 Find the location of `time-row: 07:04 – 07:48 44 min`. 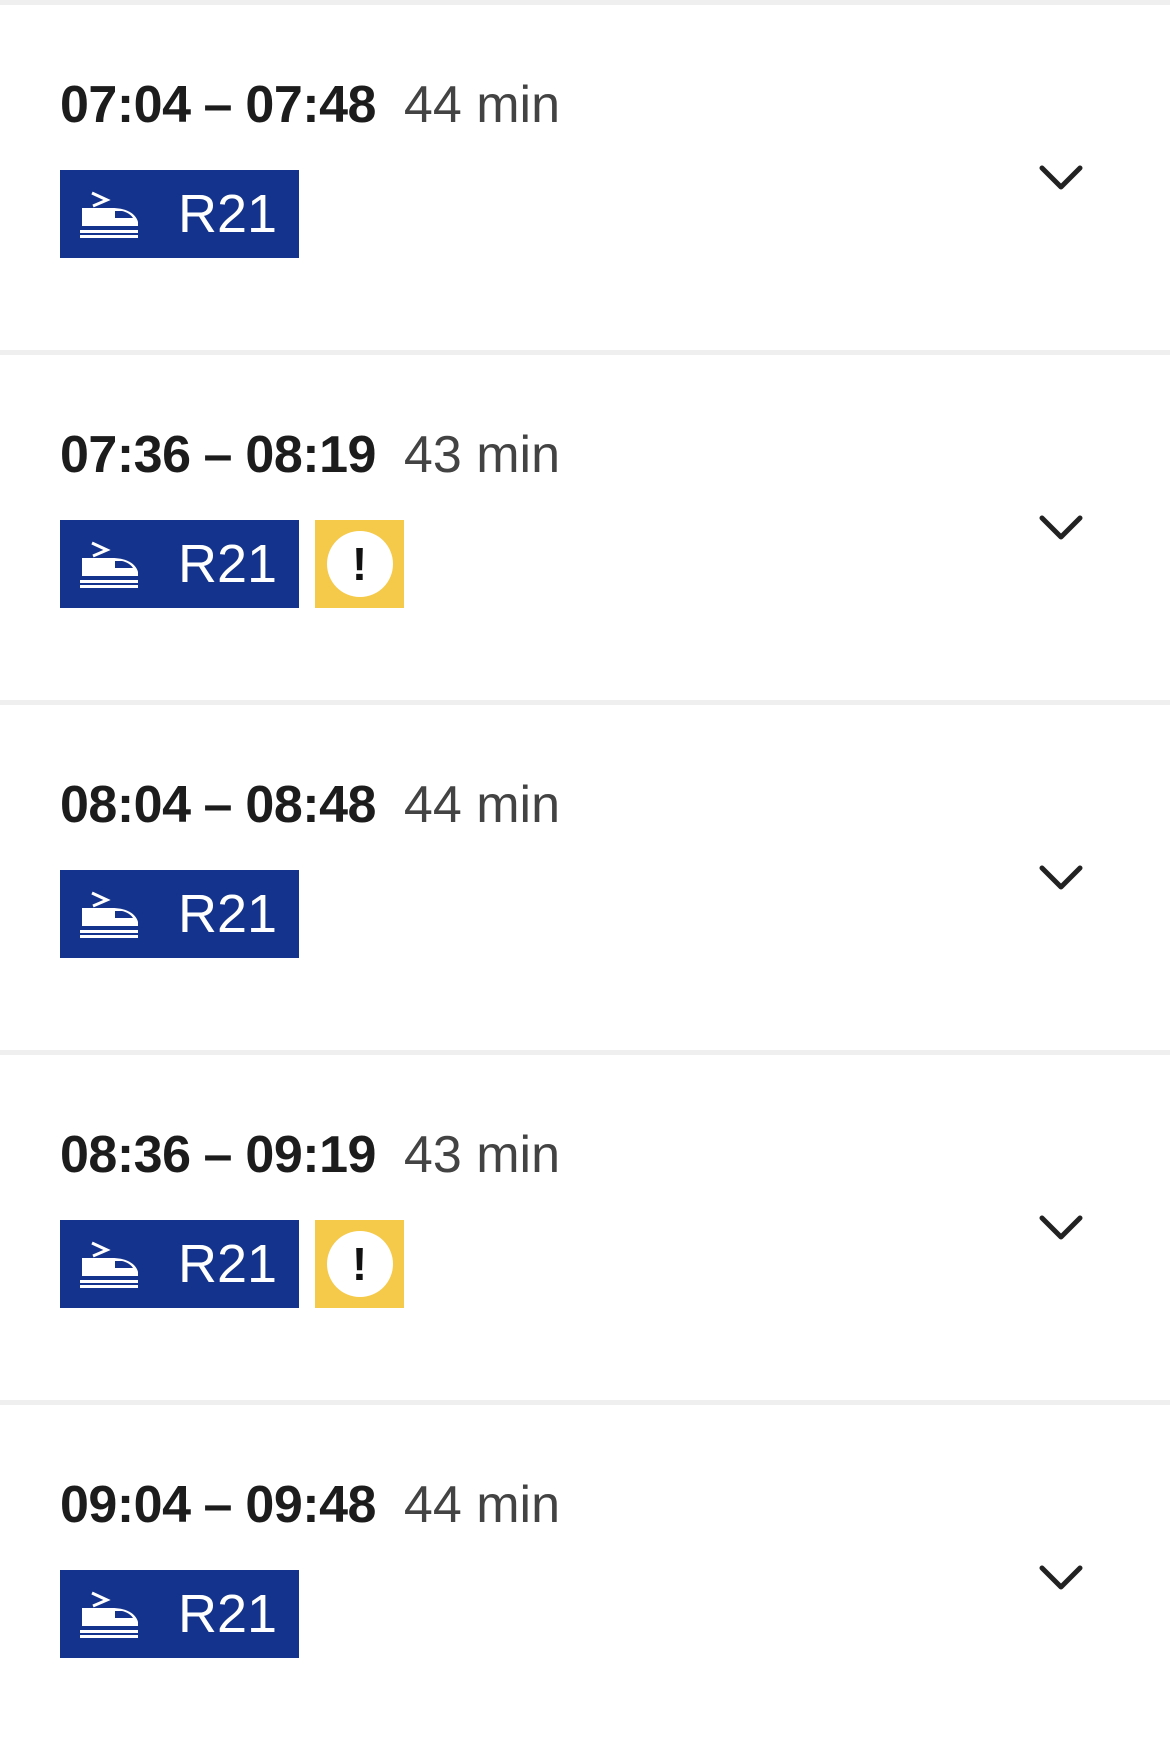

time-row: 07:04 – 07:48 44 min is located at coordinates (310, 105).